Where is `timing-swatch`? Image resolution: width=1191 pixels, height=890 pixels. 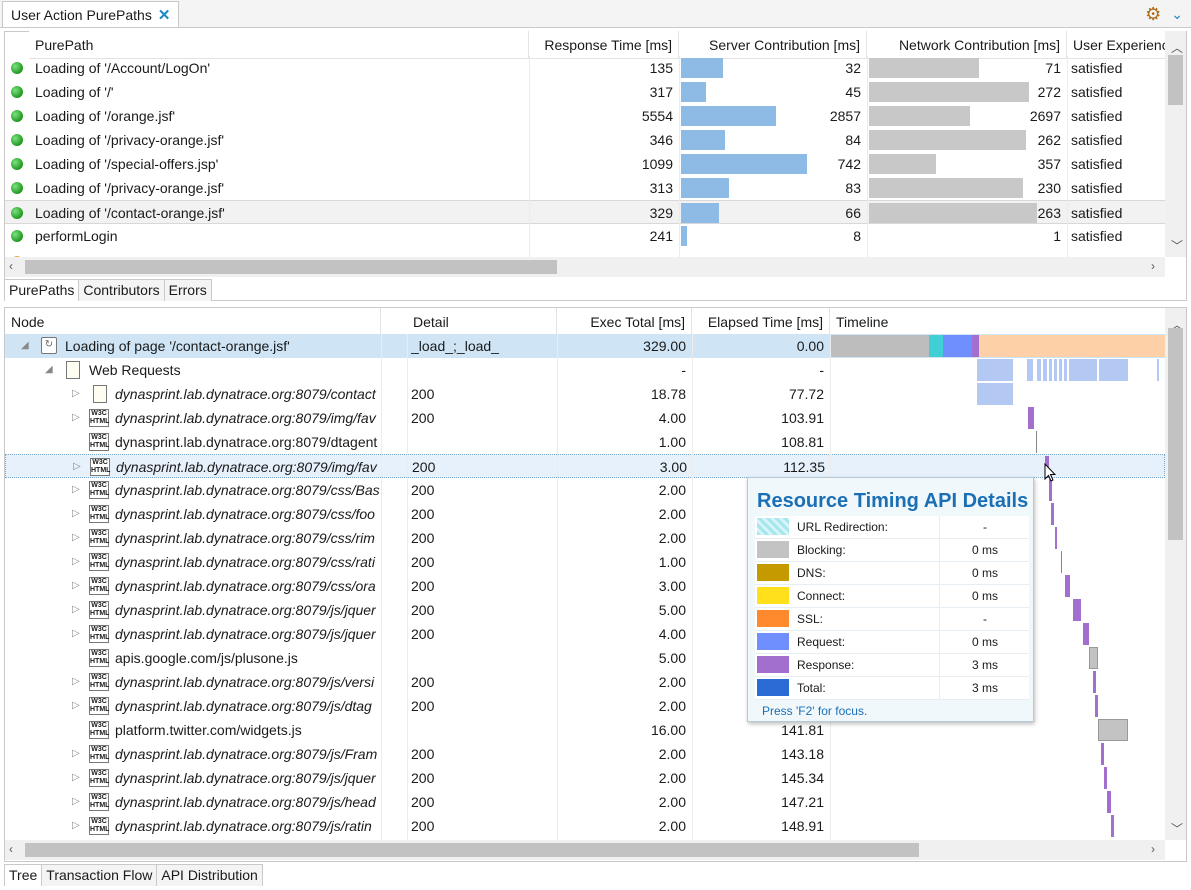 timing-swatch is located at coordinates (773, 687).